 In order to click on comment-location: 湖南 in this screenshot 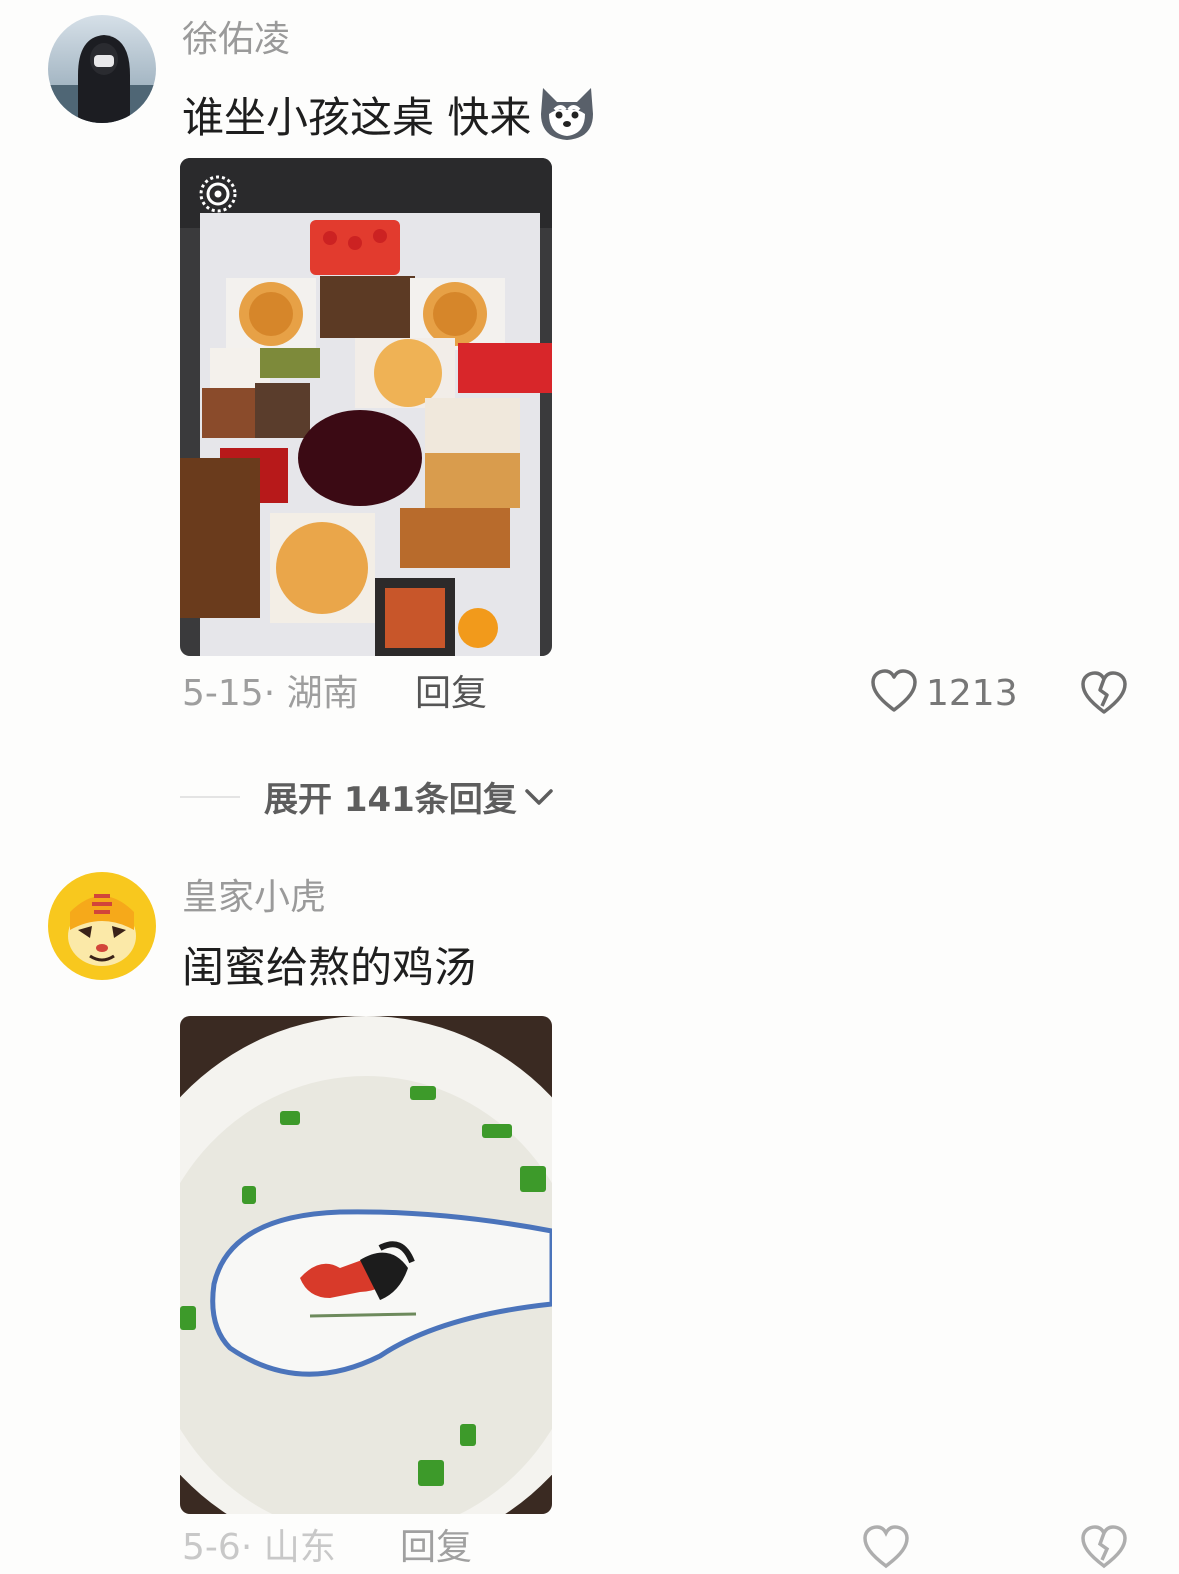, I will do `click(322, 693)`.